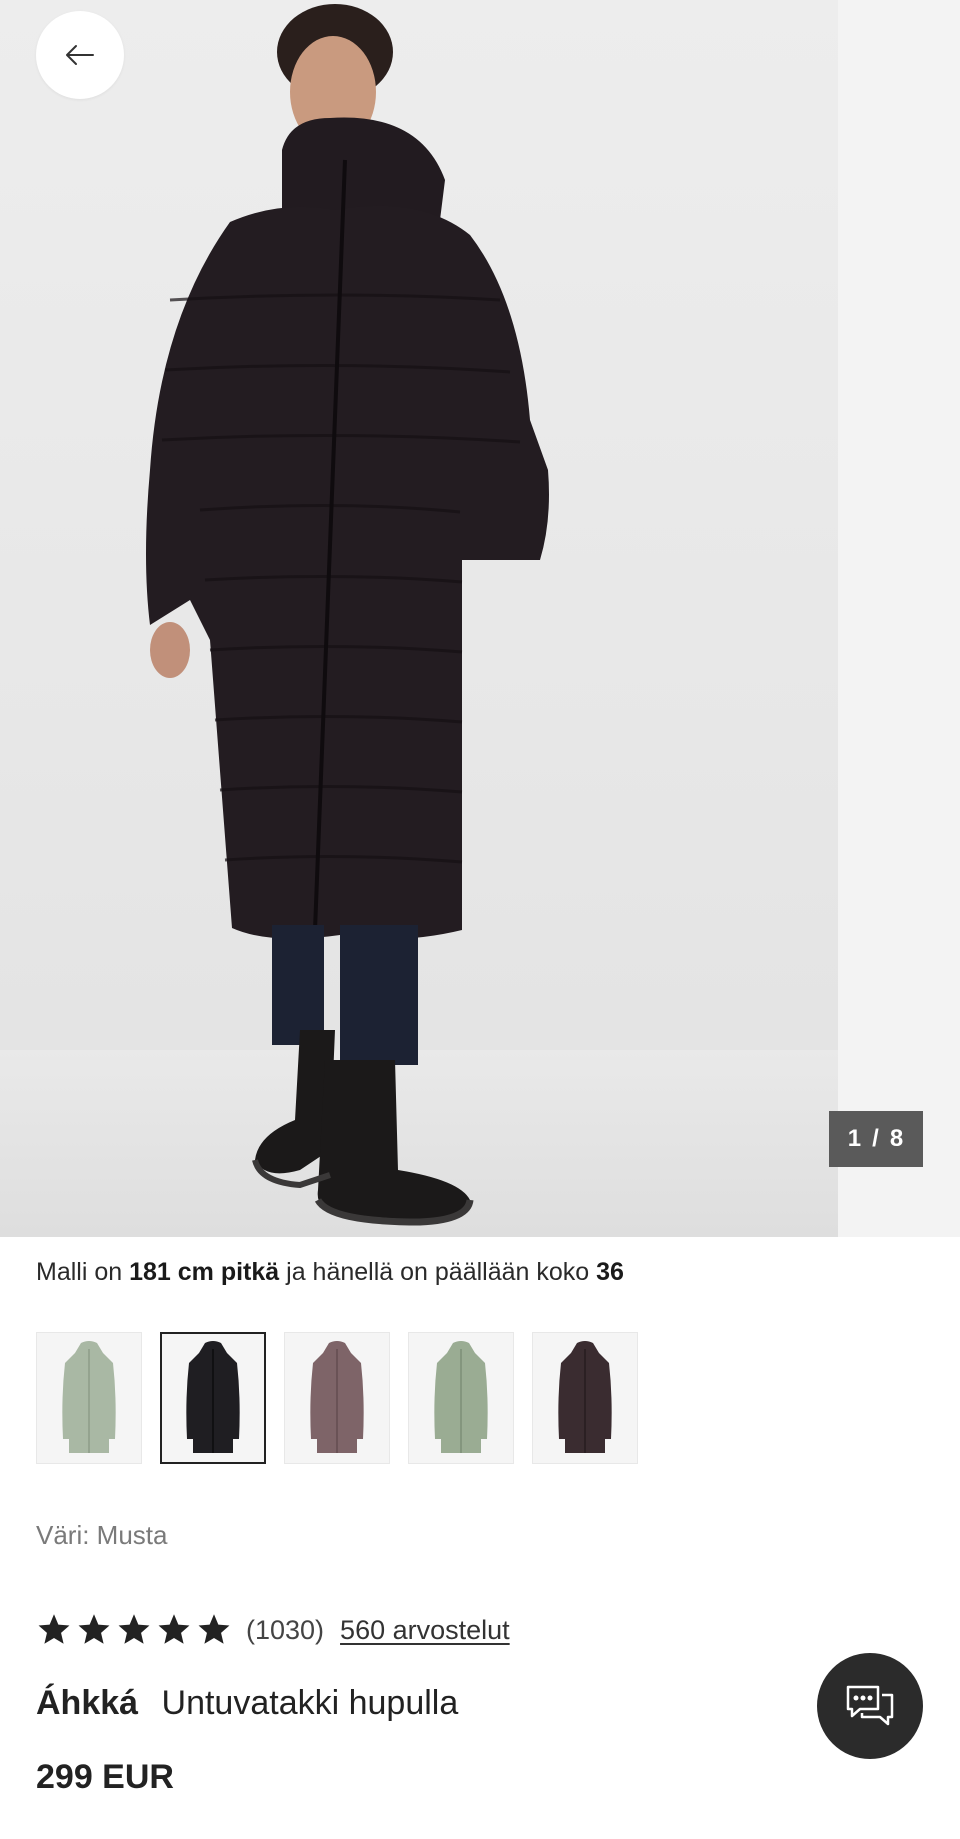 The image size is (960, 1839). I want to click on back-button, so click(80, 55).